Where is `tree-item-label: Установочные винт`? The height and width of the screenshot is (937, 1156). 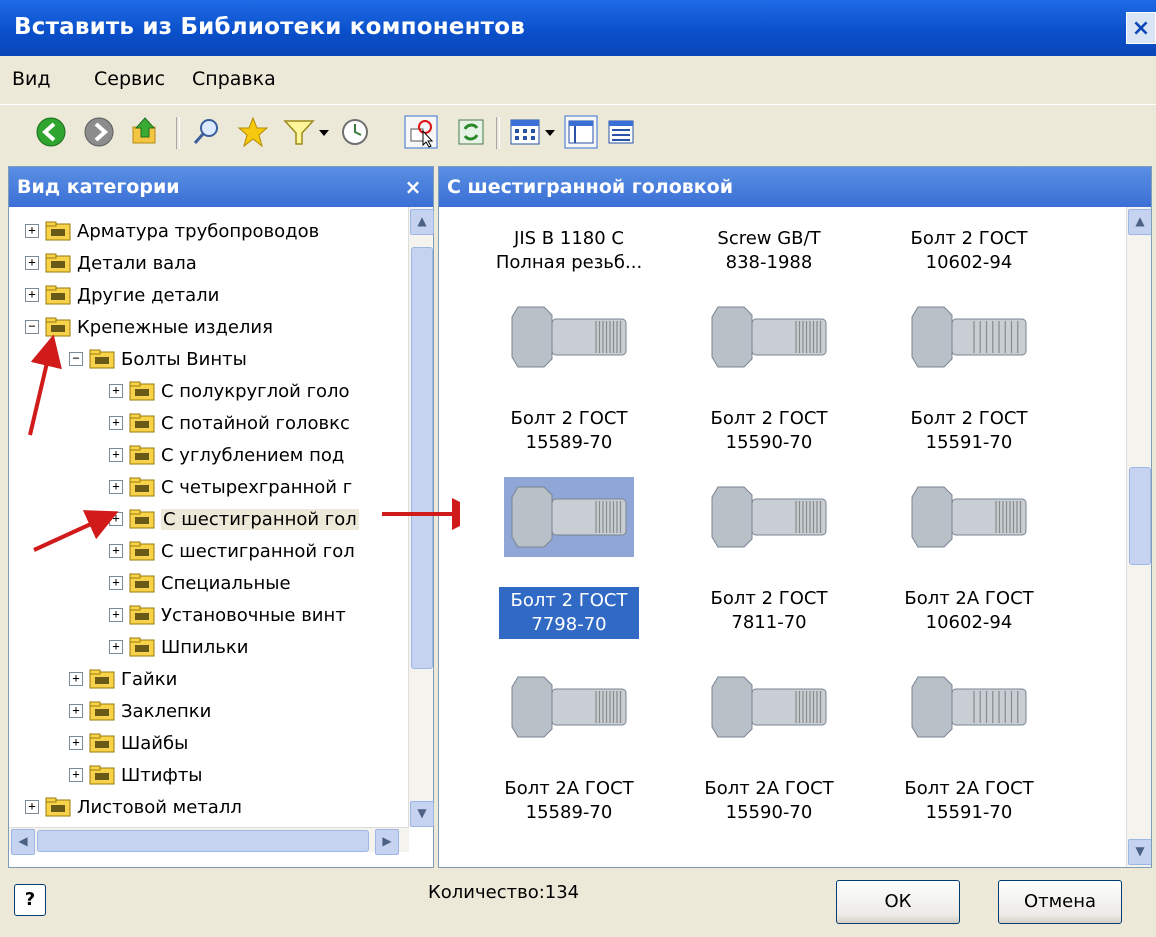
tree-item-label: Установочные винт is located at coordinates (253, 615).